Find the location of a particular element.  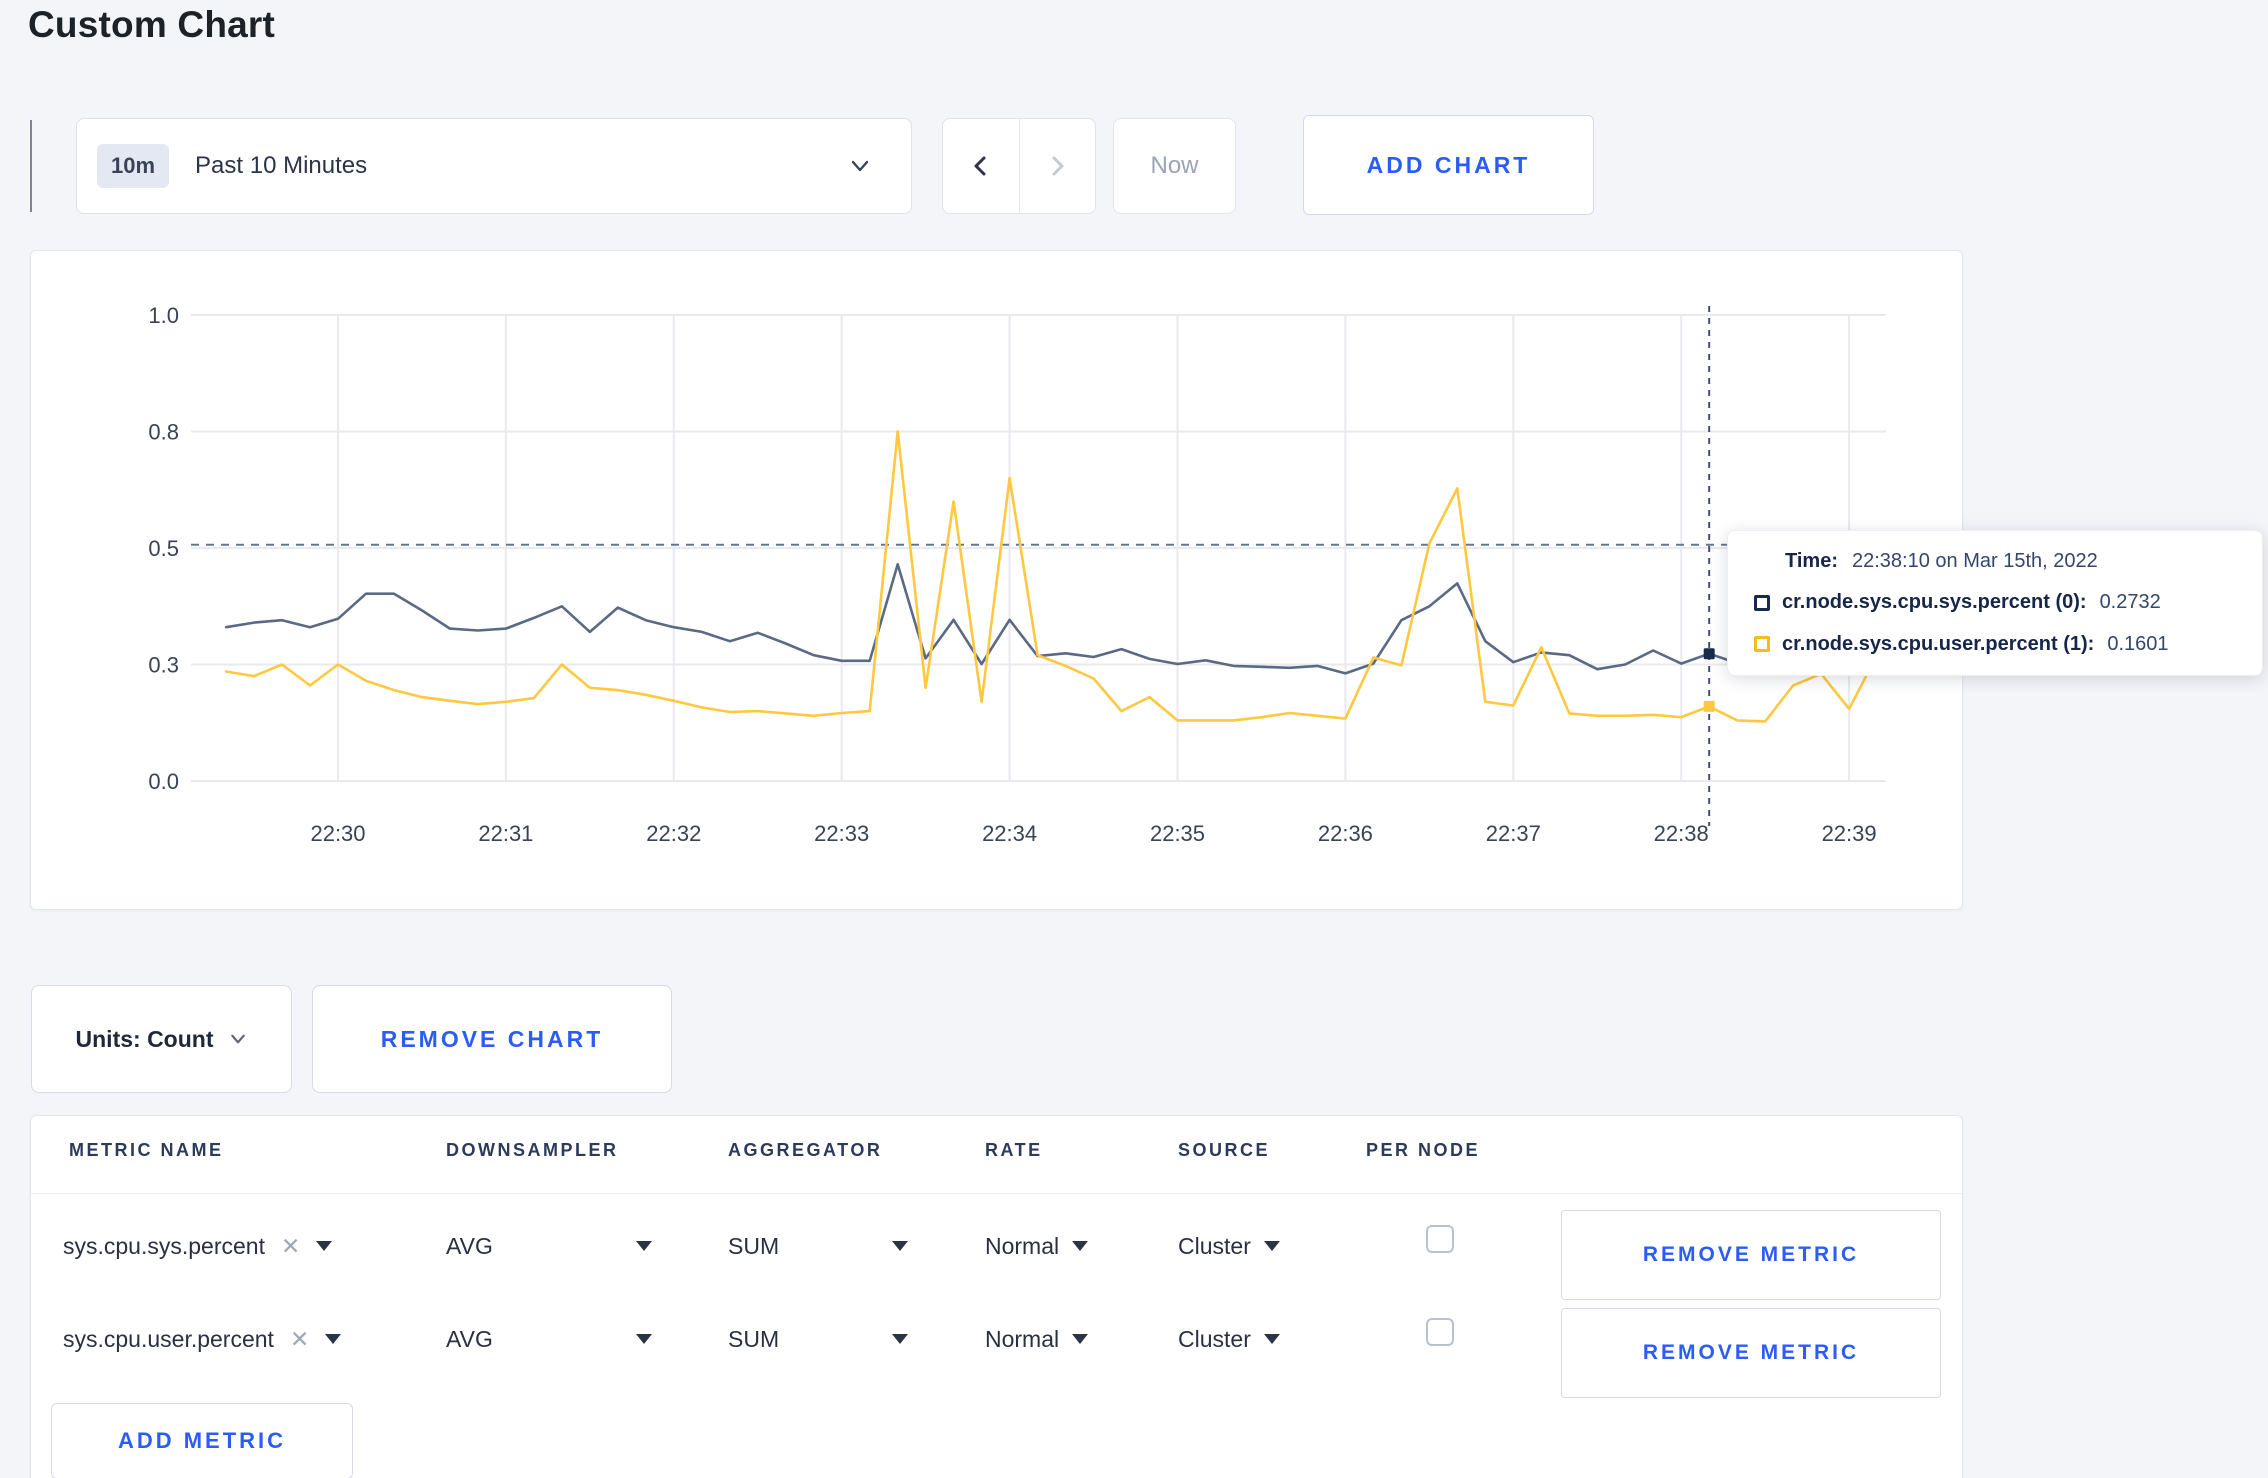

svg-text: 22:37 is located at coordinates (1513, 833).